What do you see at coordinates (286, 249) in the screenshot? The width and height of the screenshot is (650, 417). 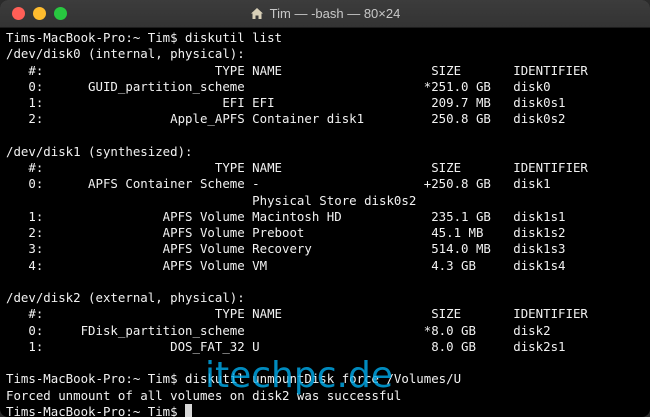 I see `terminal-line: 3: APFS Volume Recovery 514.0 MB disk1s3` at bounding box center [286, 249].